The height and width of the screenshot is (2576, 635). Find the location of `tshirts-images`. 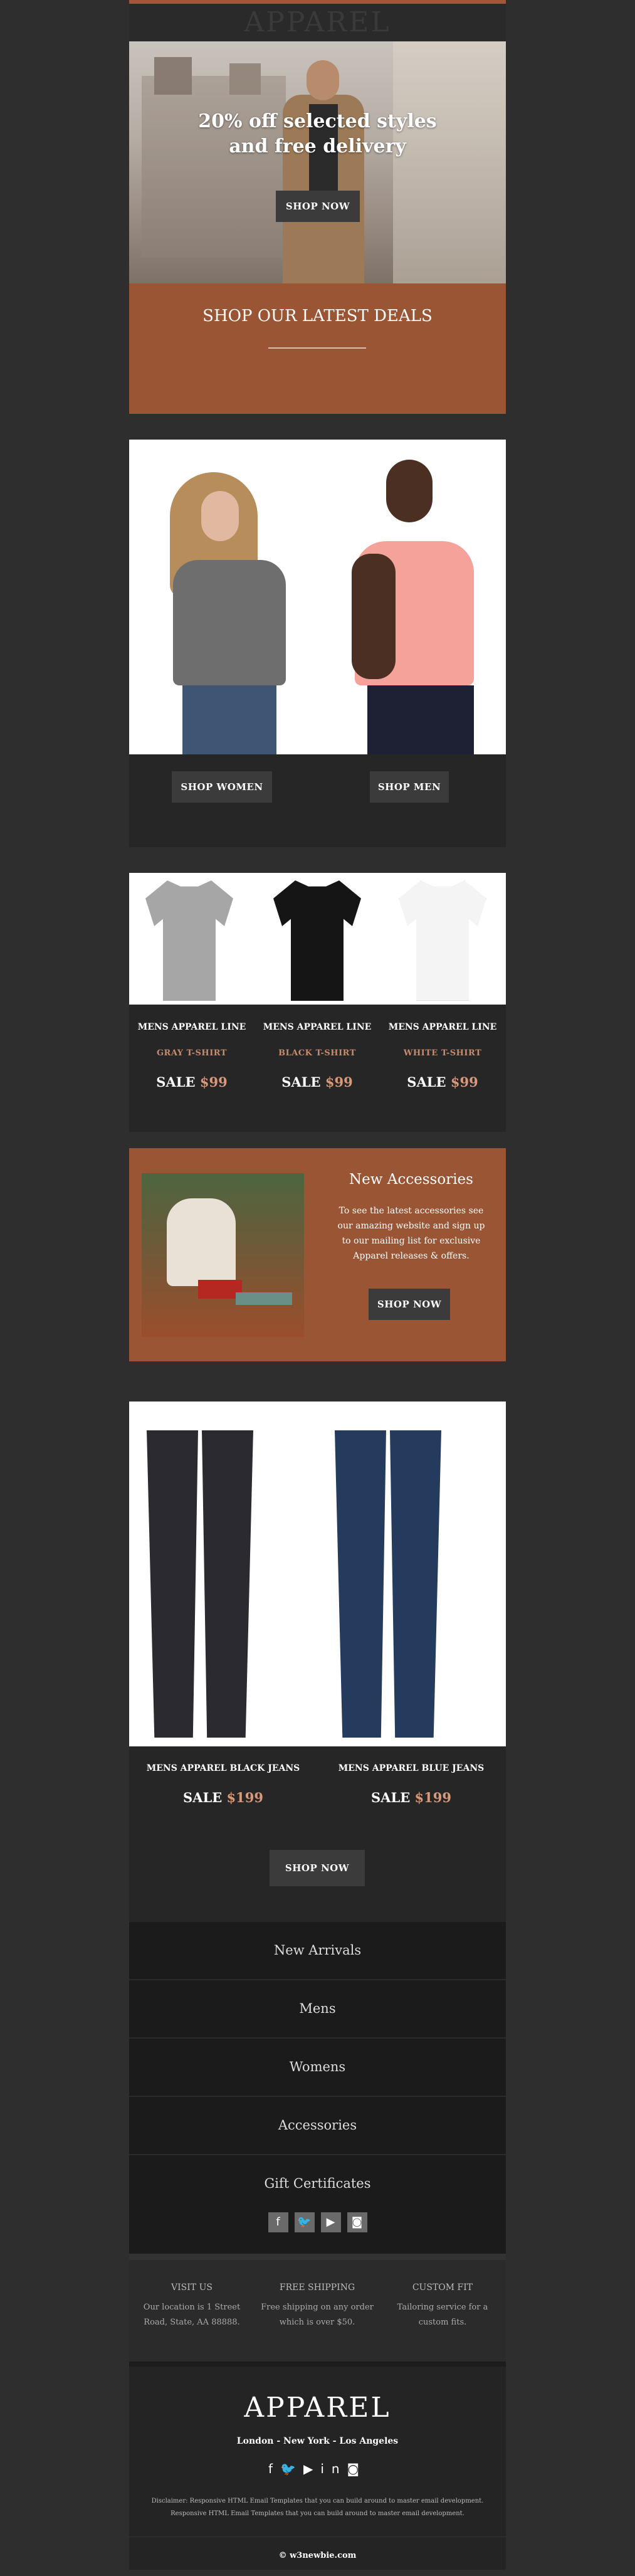

tshirts-images is located at coordinates (317, 939).